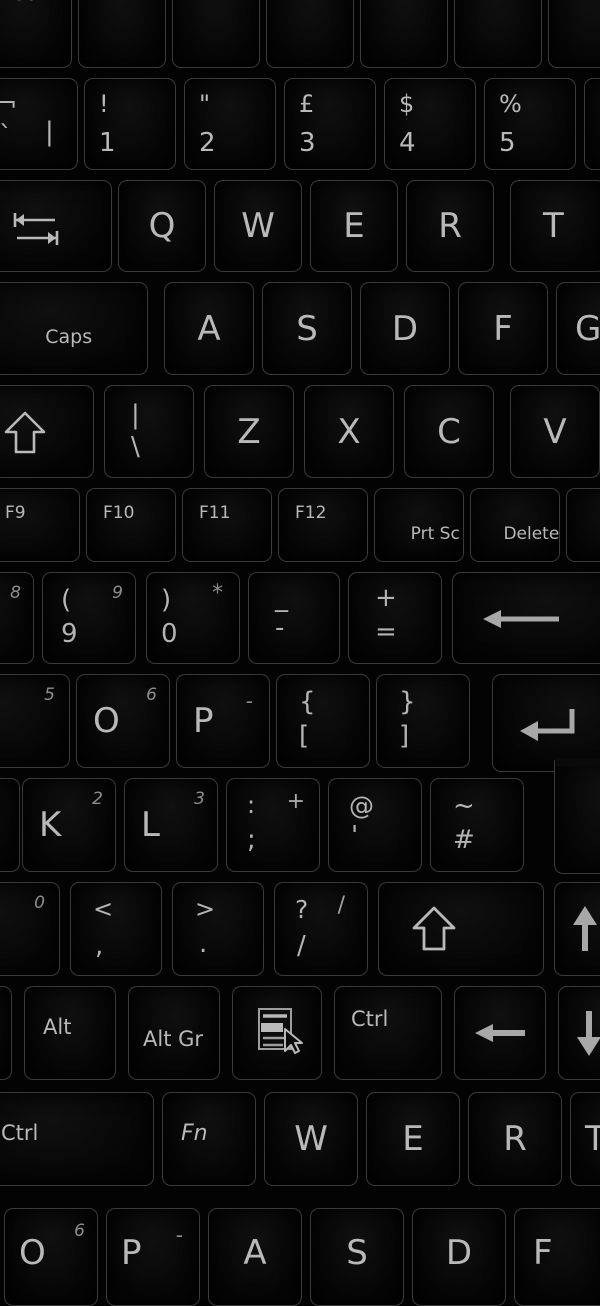 The height and width of the screenshot is (1306, 600). What do you see at coordinates (223, 721) in the screenshot?
I see `key-p: P -` at bounding box center [223, 721].